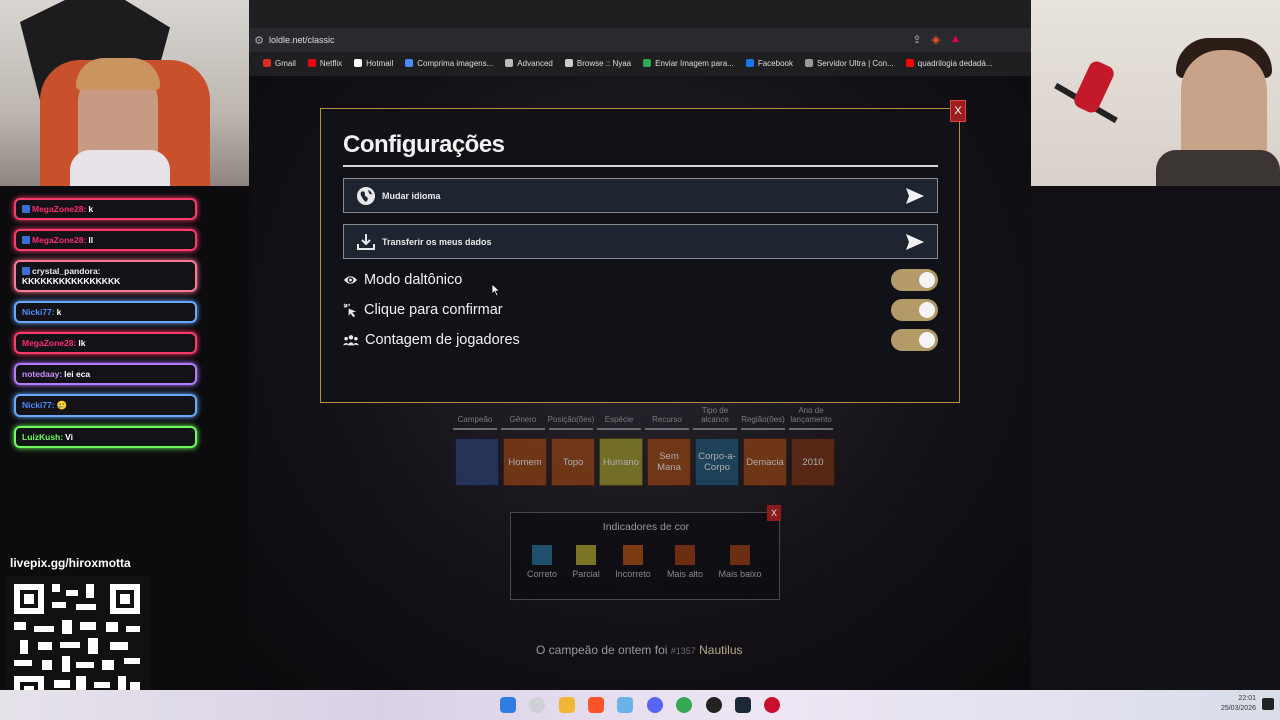 This screenshot has height=720, width=1280. What do you see at coordinates (669, 462) in the screenshot?
I see `attribute-tile: Sem Mana` at bounding box center [669, 462].